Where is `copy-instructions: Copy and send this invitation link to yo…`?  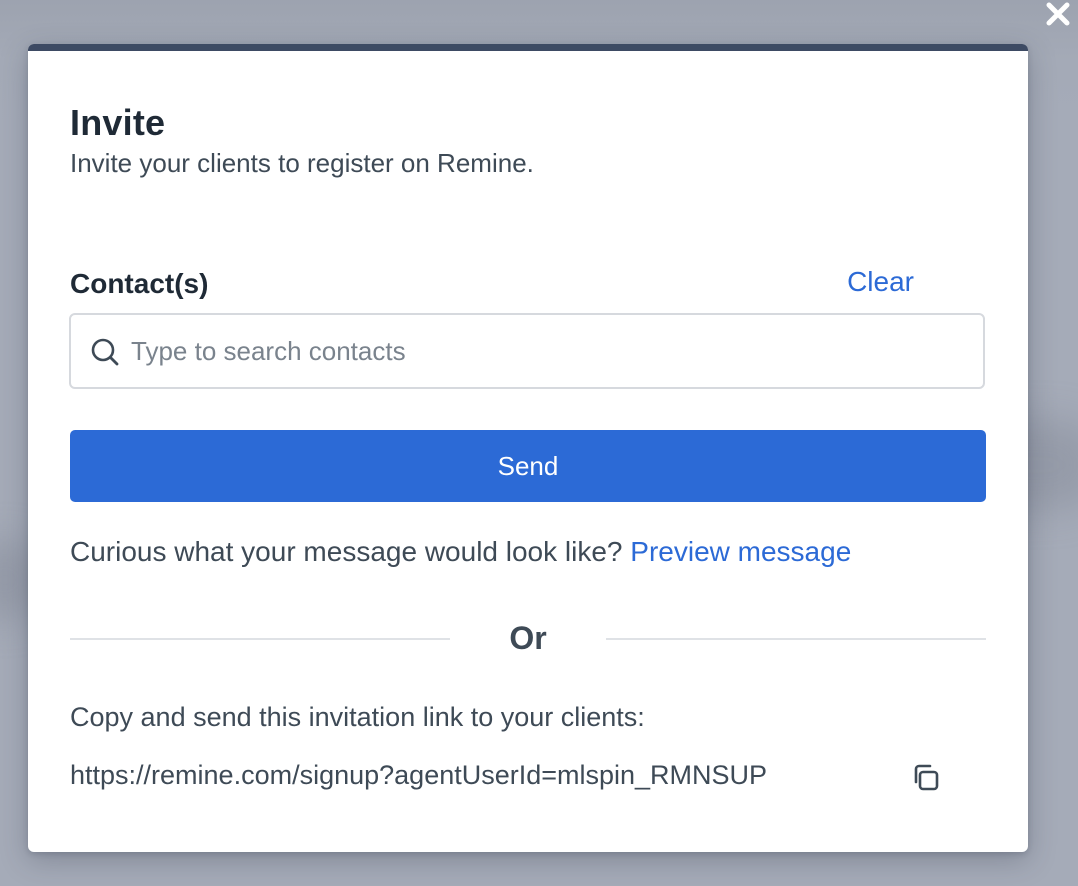 copy-instructions: Copy and send this invitation link to yo… is located at coordinates (357, 717).